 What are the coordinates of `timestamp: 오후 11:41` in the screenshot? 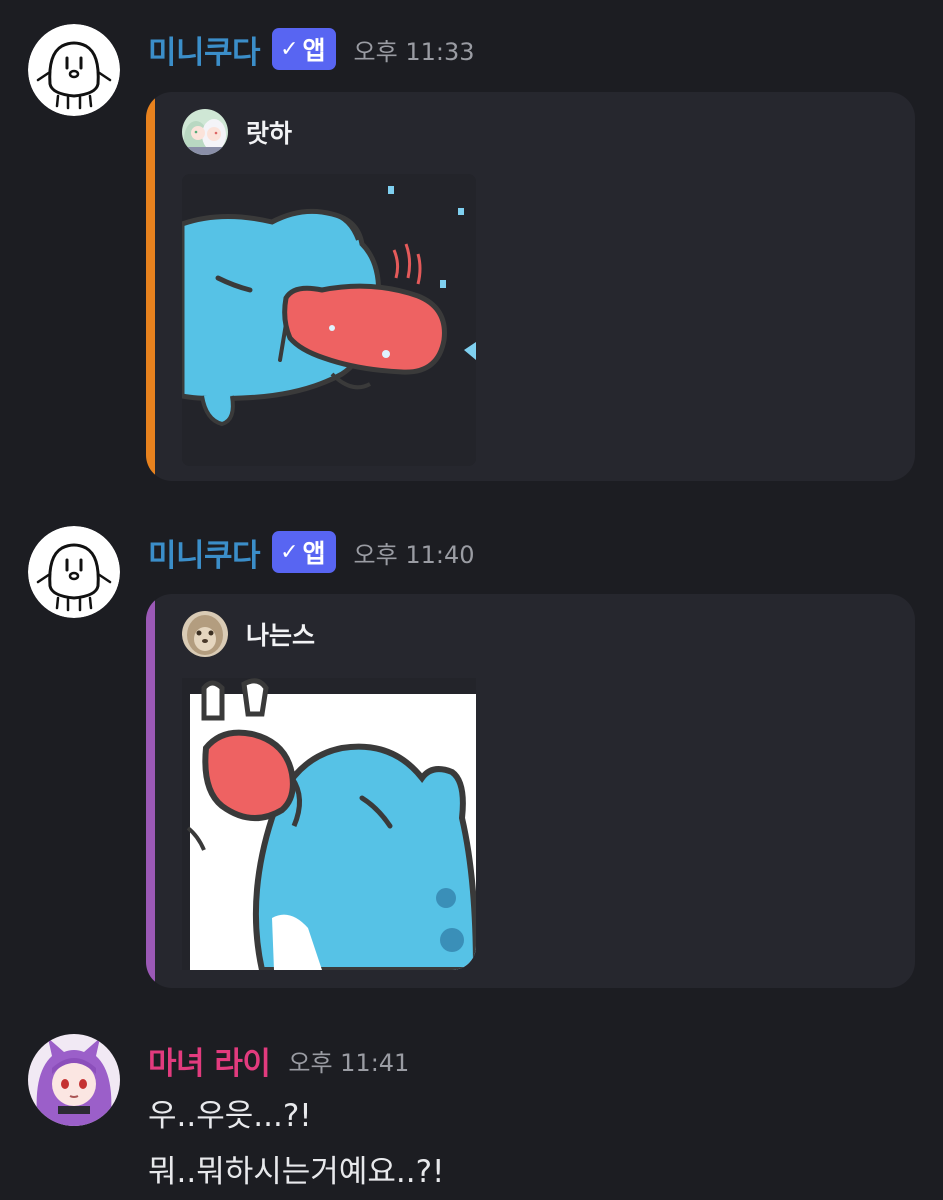 It's located at (349, 1062).